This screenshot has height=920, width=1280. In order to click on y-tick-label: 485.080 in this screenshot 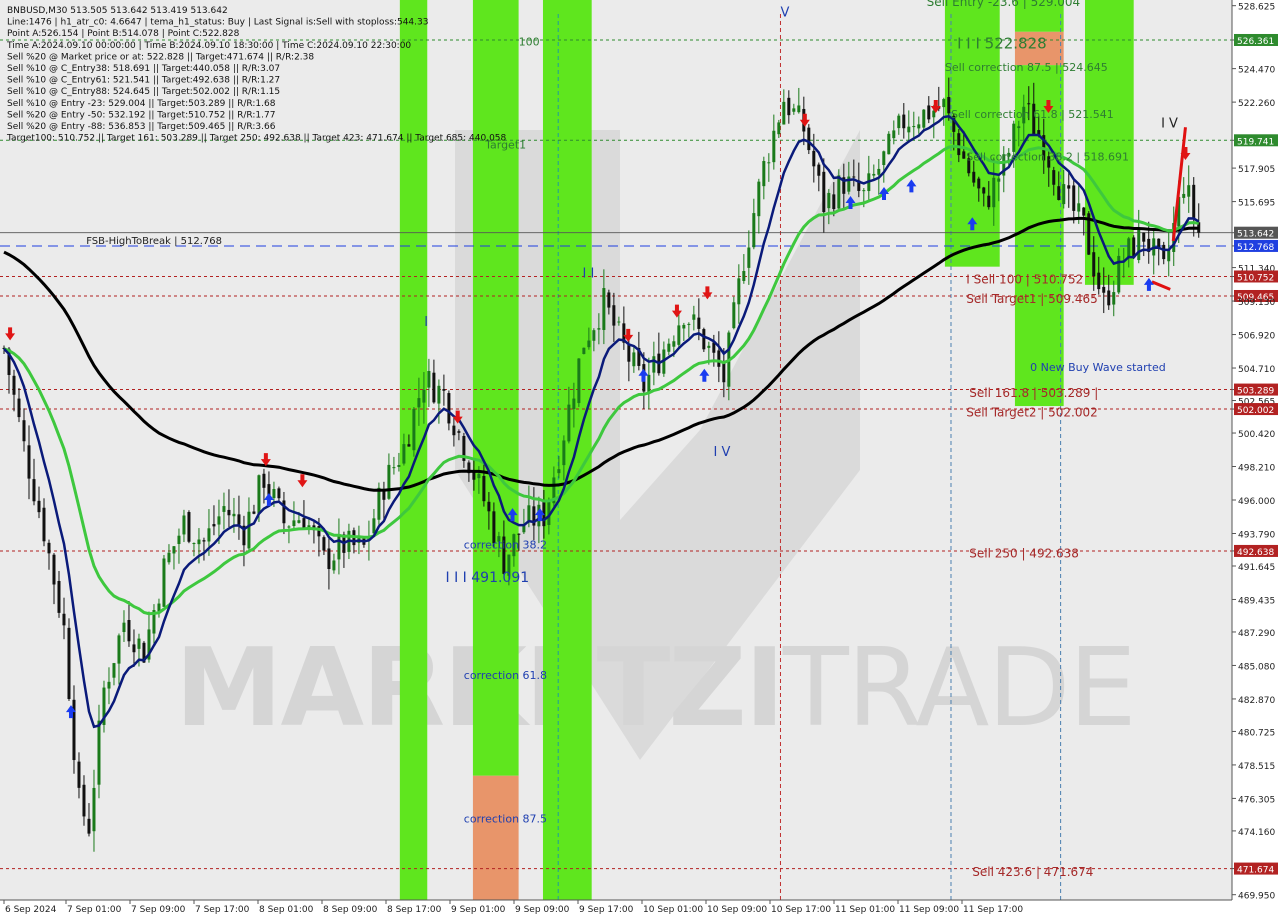, I will do `click(1256, 667)`.